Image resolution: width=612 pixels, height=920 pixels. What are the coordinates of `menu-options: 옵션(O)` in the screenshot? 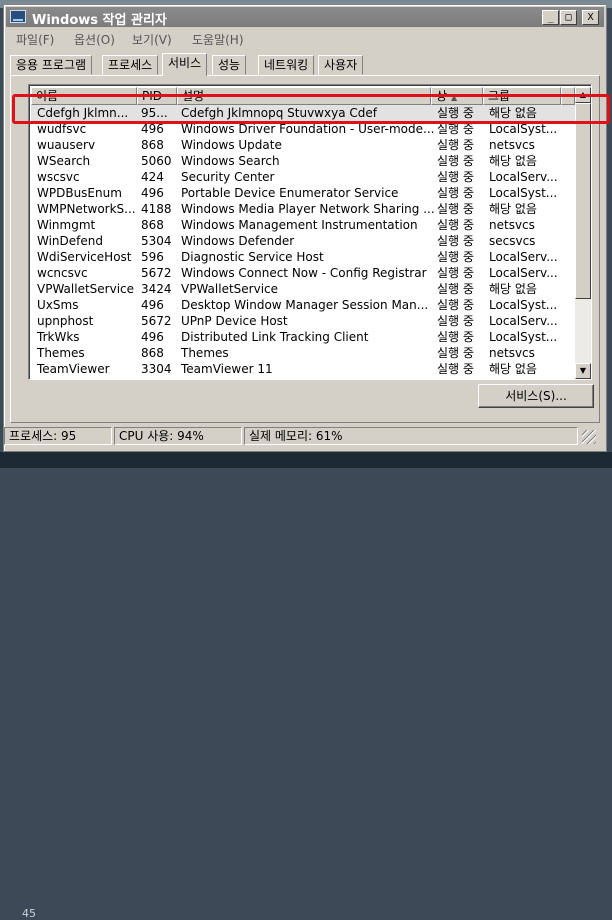 It's located at (94, 39).